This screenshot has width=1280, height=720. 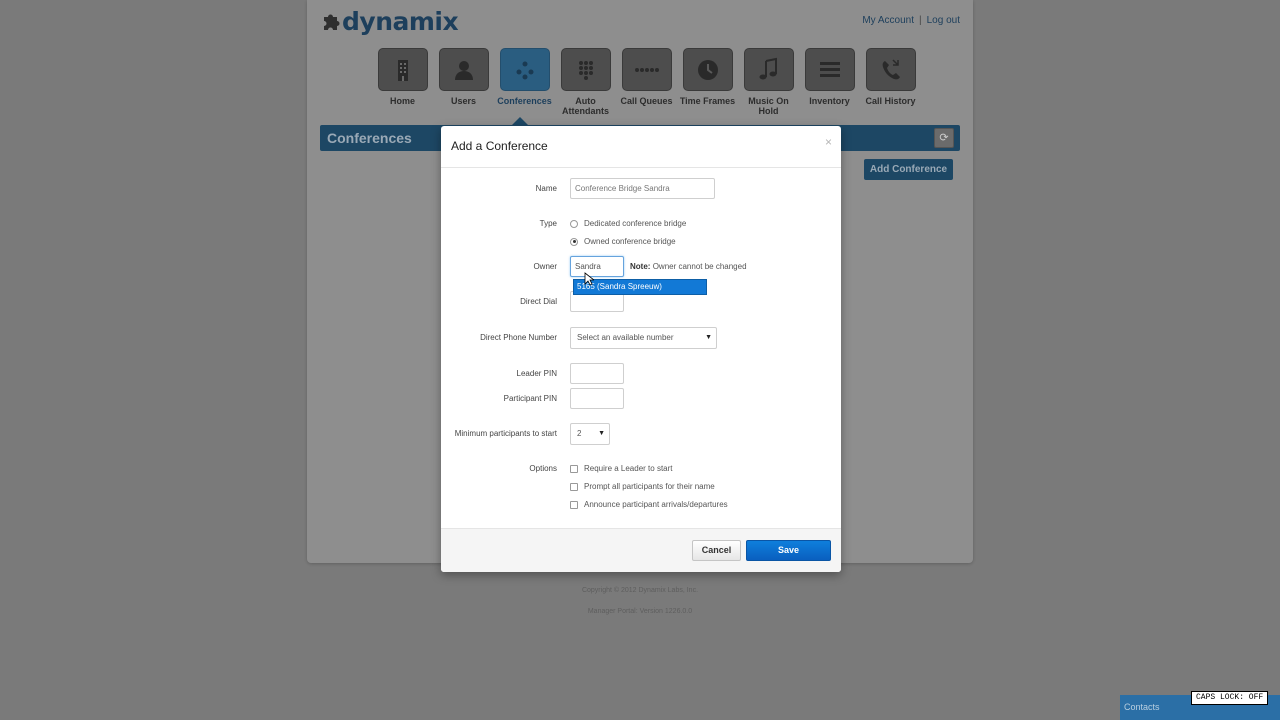 What do you see at coordinates (574, 504) in the screenshot?
I see `announce-checkbox` at bounding box center [574, 504].